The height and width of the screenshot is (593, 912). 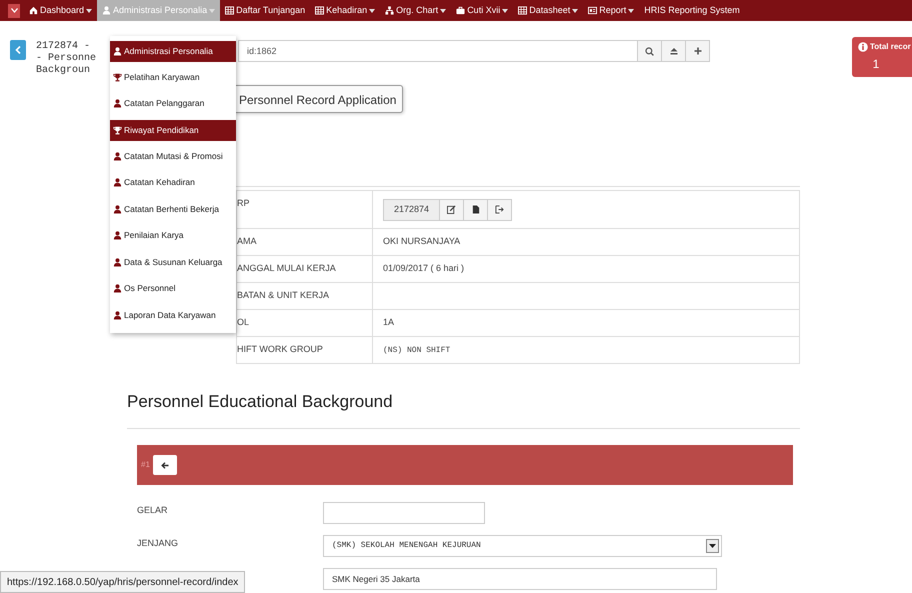 I want to click on document-button, so click(x=476, y=209).